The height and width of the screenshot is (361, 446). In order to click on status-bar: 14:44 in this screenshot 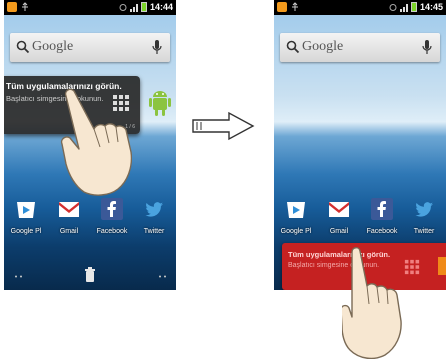, I will do `click(90, 7)`.